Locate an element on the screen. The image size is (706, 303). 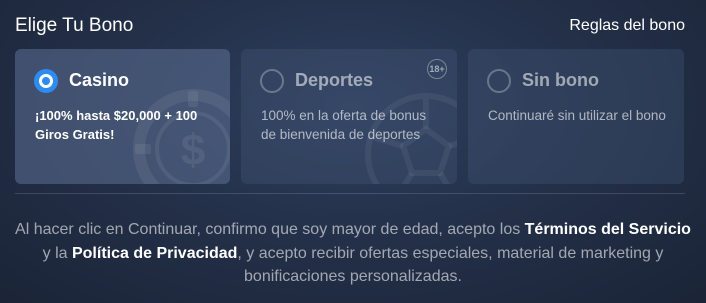
age-restriction-badge: 18+ is located at coordinates (437, 69).